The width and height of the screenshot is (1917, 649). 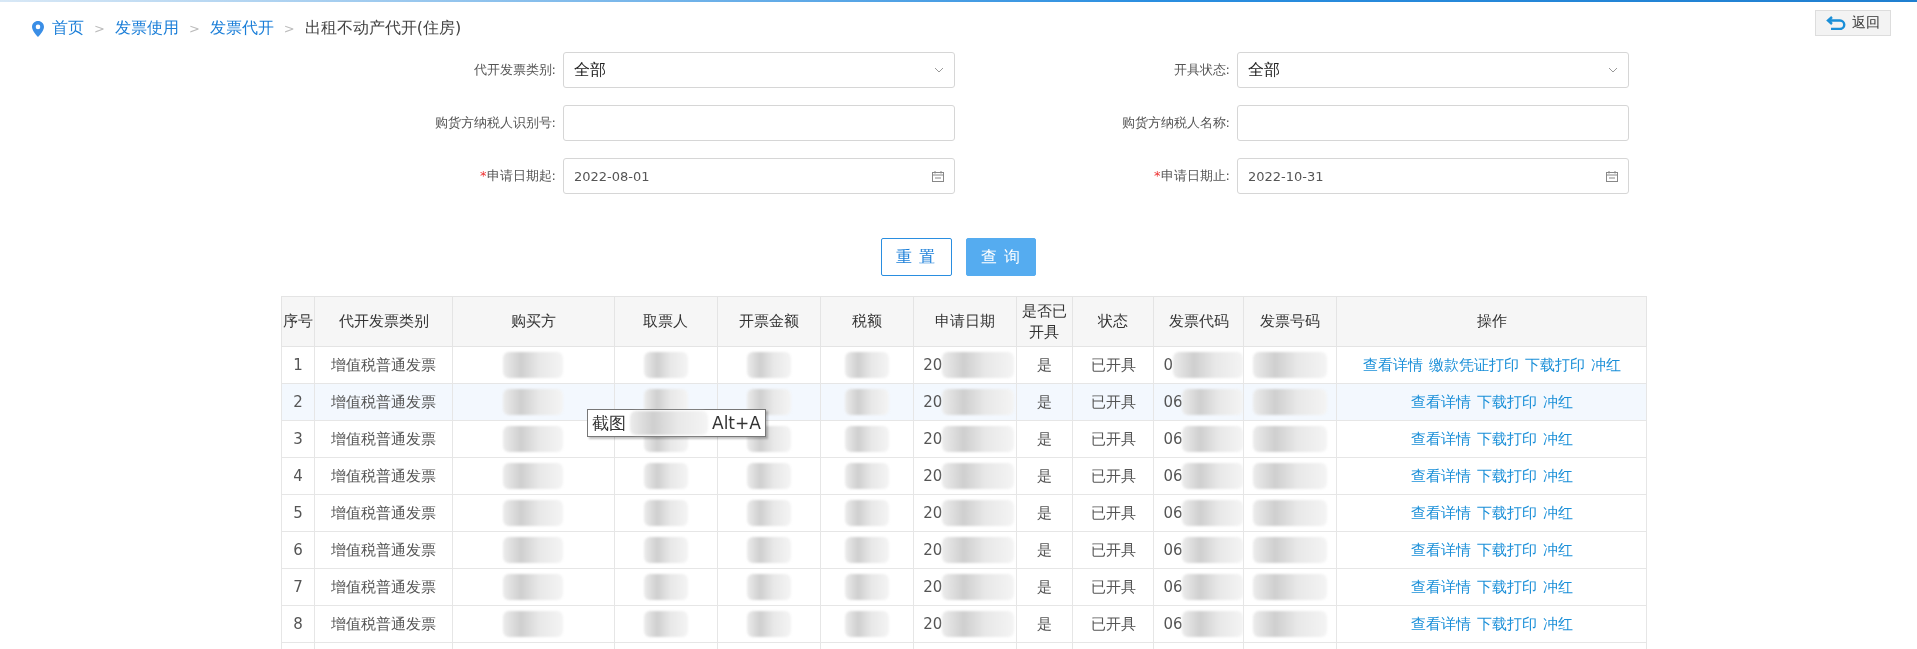 I want to click on location-pin-icon, so click(x=38, y=28).